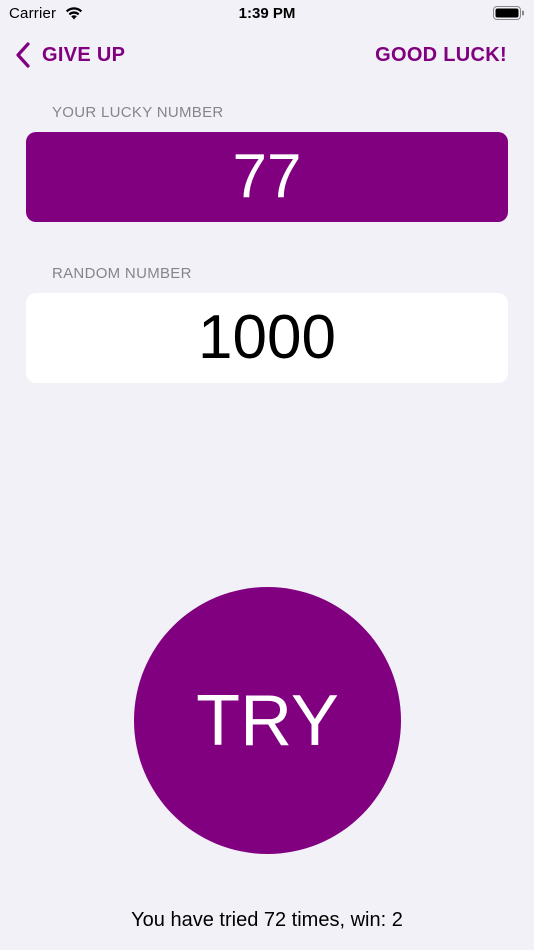  What do you see at coordinates (23, 55) in the screenshot?
I see `chevron-left-icon` at bounding box center [23, 55].